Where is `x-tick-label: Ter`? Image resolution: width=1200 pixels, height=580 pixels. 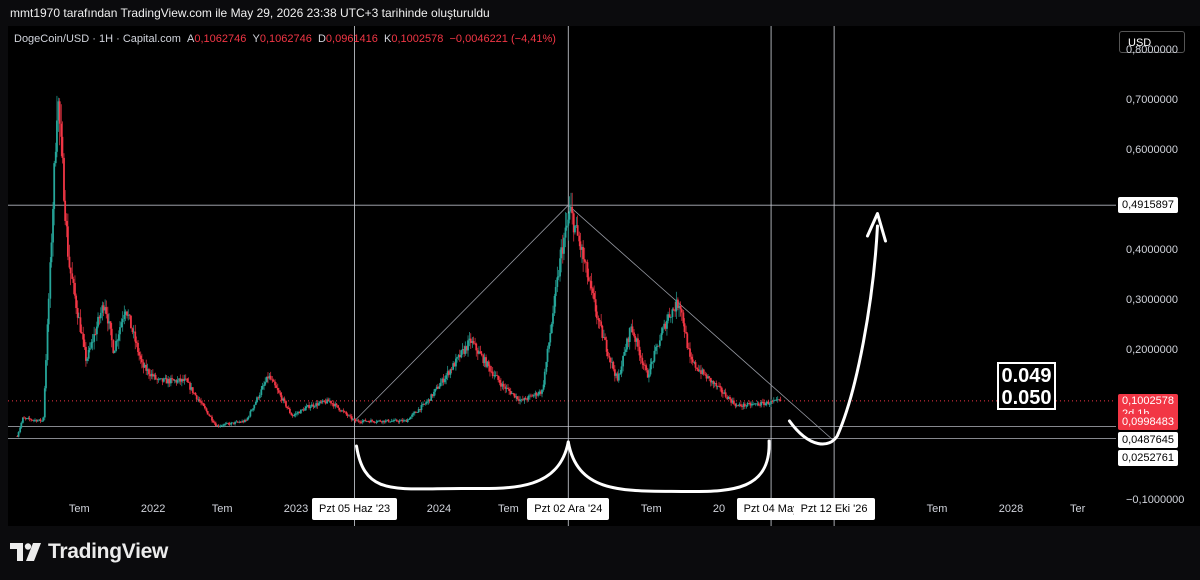 x-tick-label: Ter is located at coordinates (1077, 509).